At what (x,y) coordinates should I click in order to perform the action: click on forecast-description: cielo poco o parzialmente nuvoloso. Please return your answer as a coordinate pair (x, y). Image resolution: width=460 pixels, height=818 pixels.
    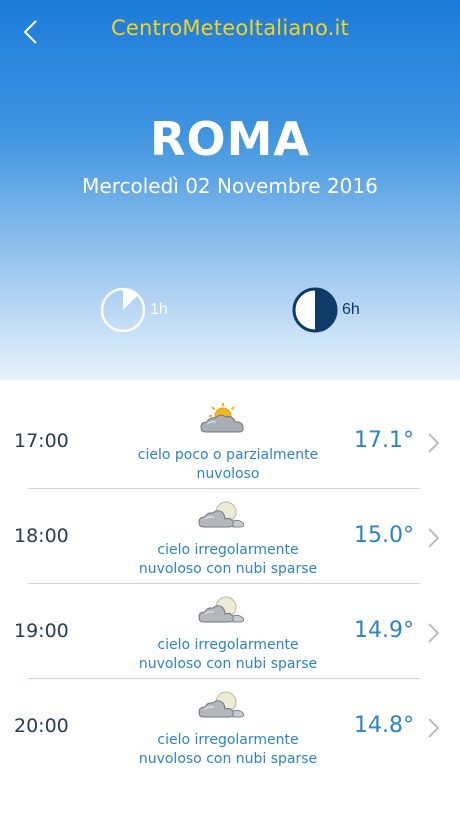
    Looking at the image, I should click on (228, 465).